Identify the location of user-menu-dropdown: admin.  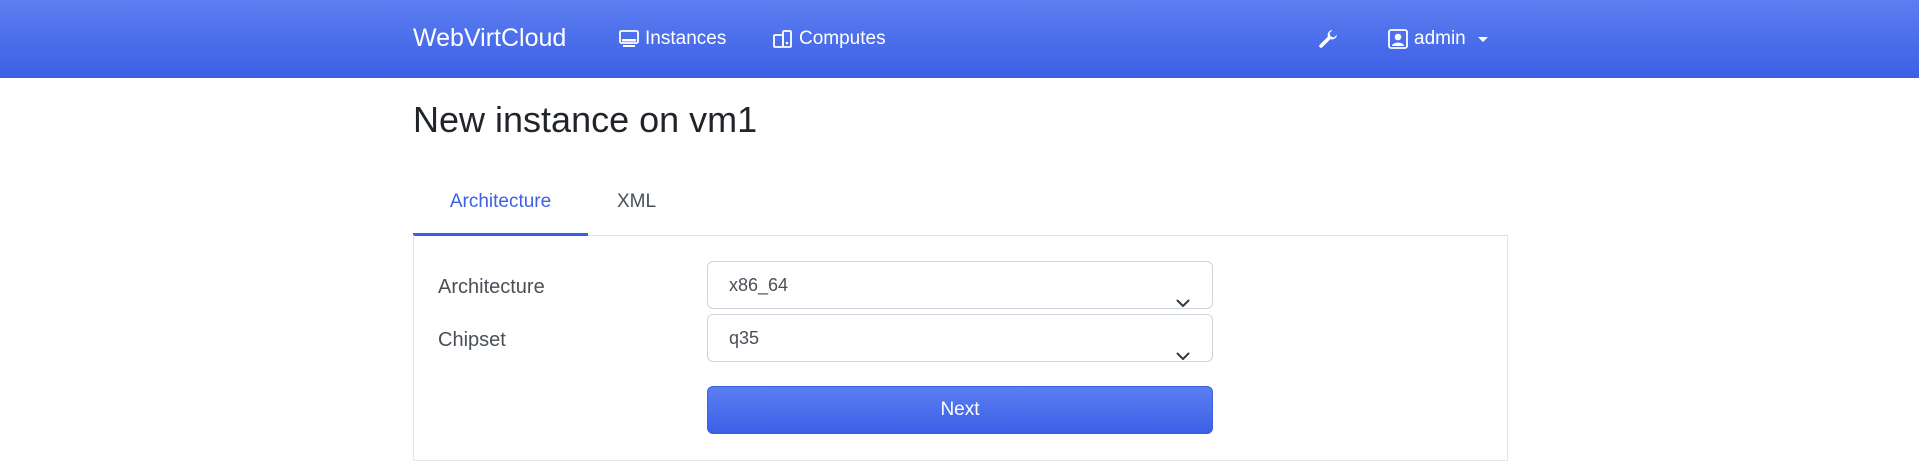
(1438, 39).